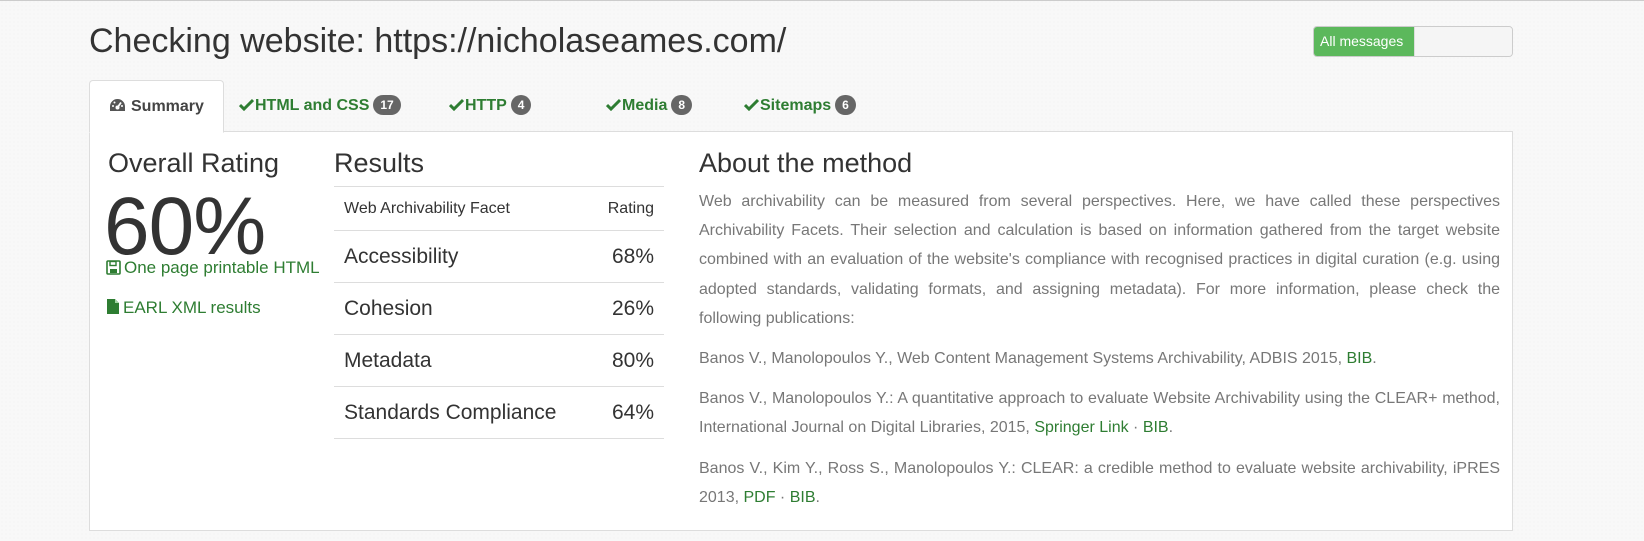 This screenshot has height=541, width=1644. What do you see at coordinates (627, 256) in the screenshot?
I see `facet-rating: 68%` at bounding box center [627, 256].